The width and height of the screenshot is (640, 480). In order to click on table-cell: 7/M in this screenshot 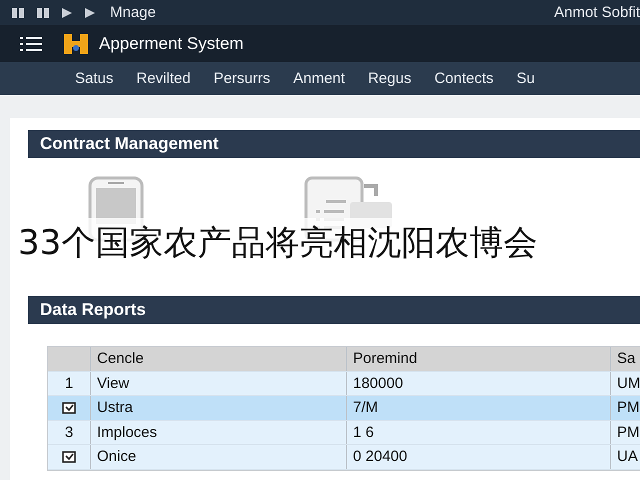, I will do `click(479, 408)`.